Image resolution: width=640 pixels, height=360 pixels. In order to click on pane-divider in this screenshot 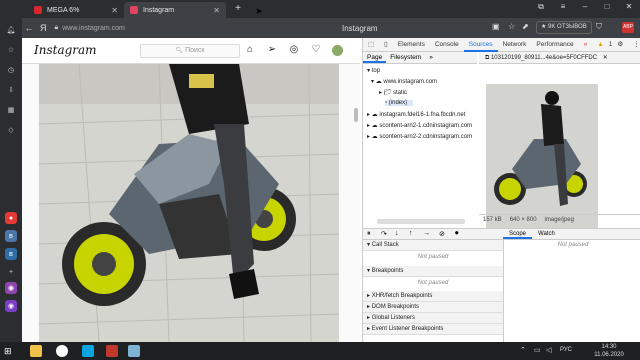, I will do `click(503, 291)`.